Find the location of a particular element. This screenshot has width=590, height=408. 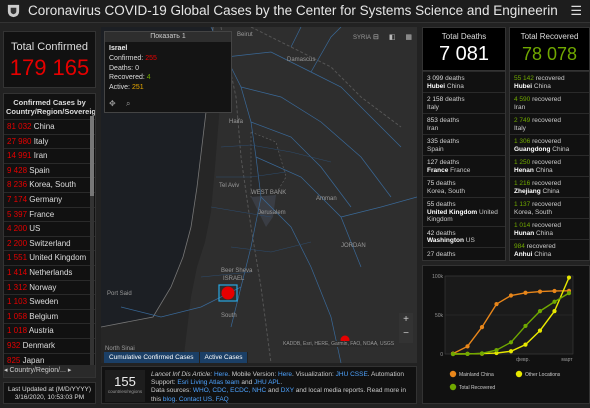

chart-legend-label: Mainland China is located at coordinates (476, 375).